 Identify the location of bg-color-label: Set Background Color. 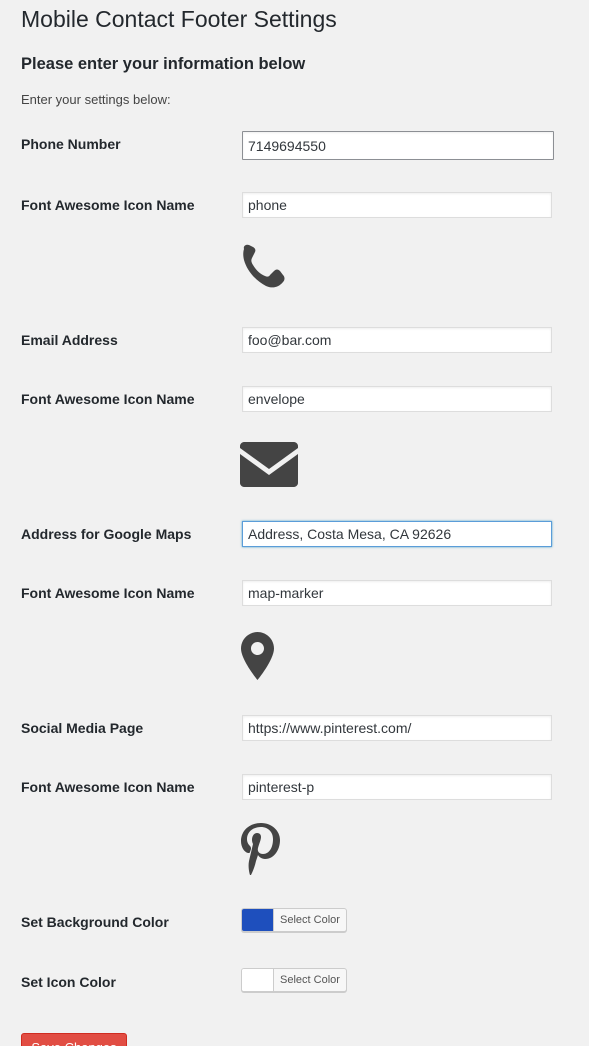
(95, 922).